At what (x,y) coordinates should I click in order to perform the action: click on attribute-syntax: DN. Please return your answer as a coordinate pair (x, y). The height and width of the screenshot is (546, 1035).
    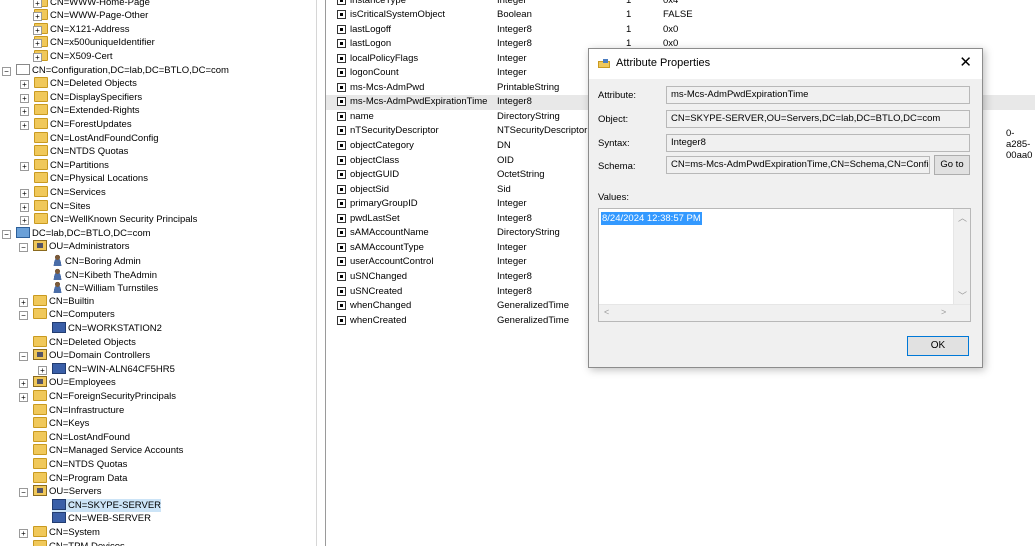
    Looking at the image, I should click on (504, 145).